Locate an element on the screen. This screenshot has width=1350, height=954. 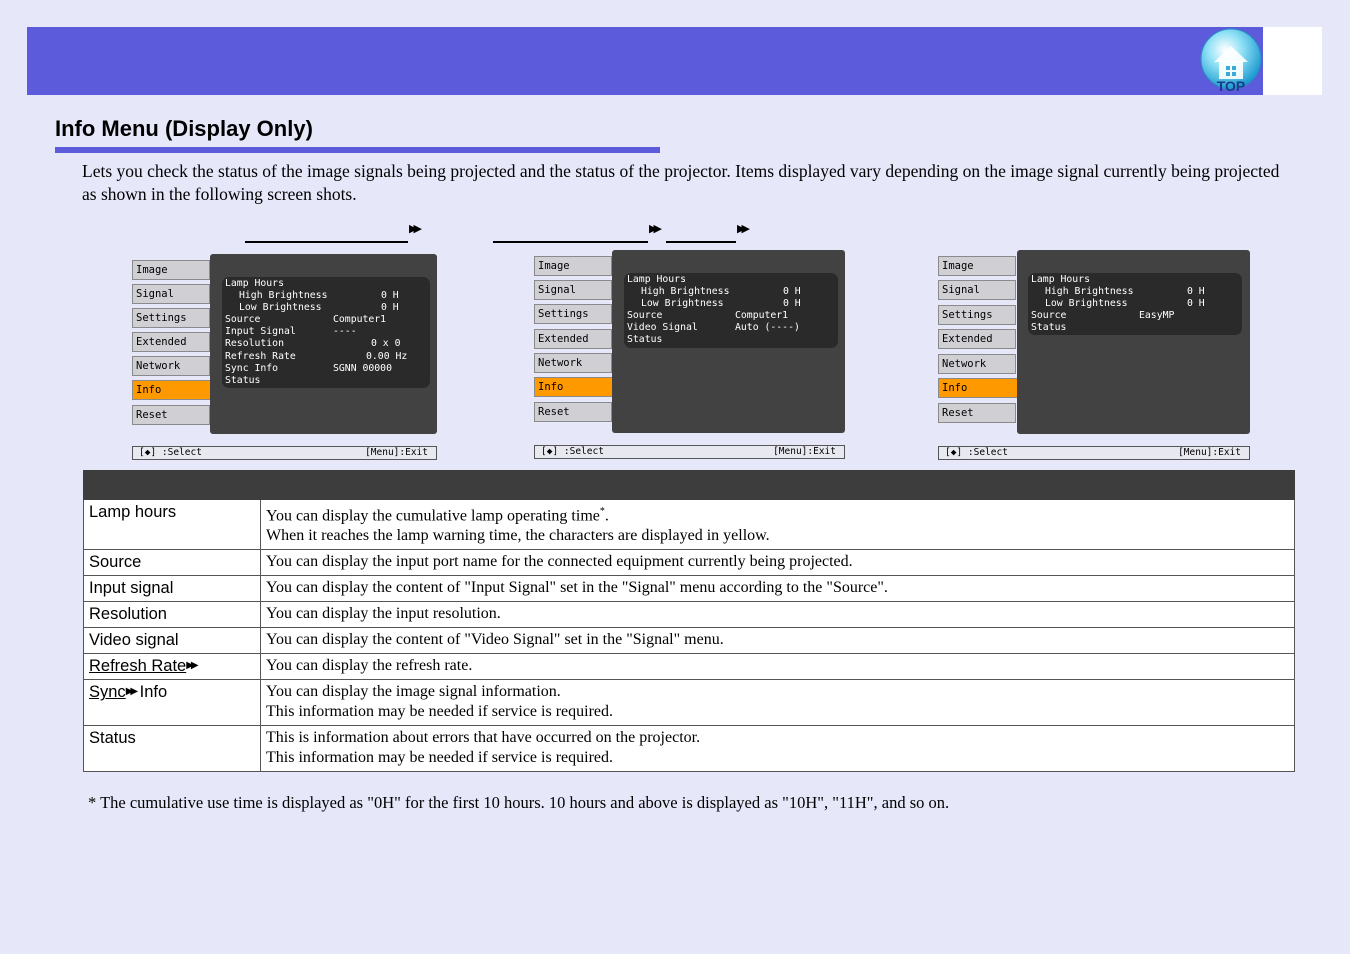
glossary-link: Sync is located at coordinates (107, 692).